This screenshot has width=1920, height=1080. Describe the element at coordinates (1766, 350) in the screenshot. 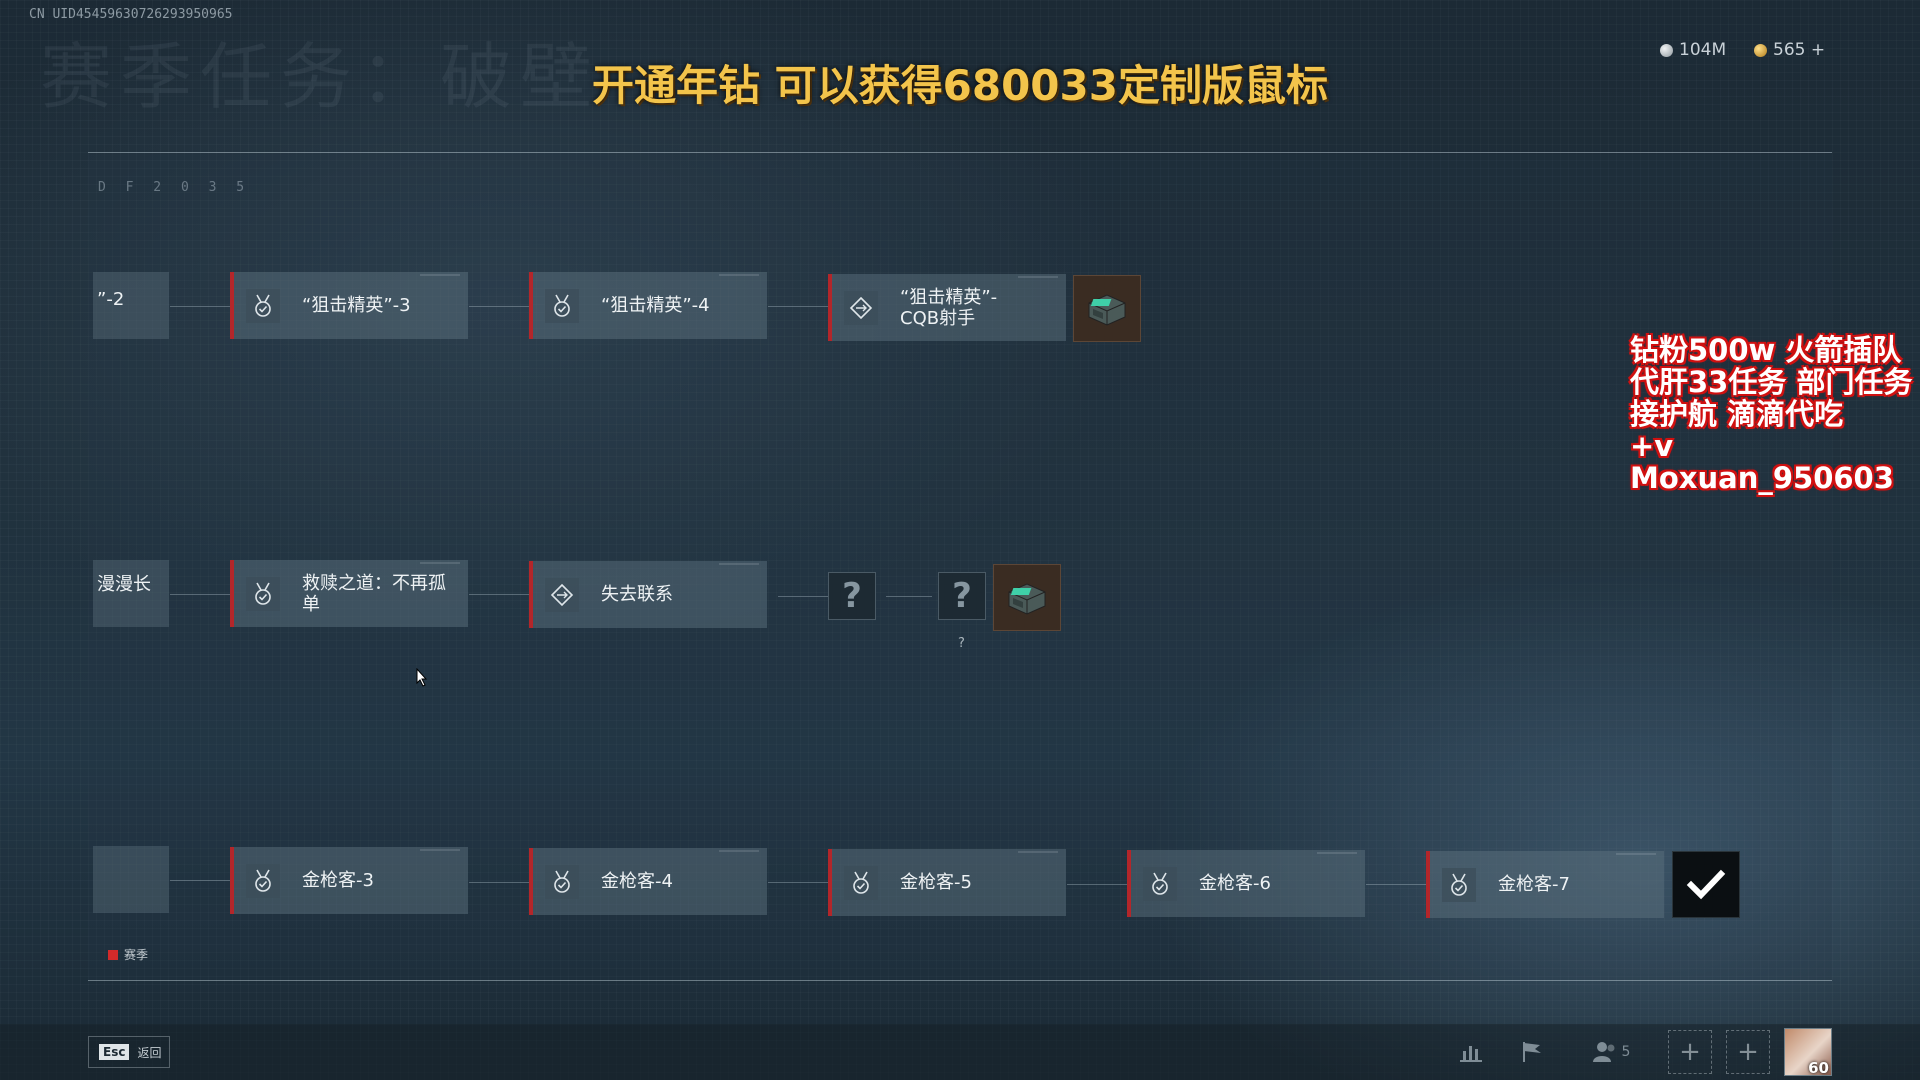

I see `ad-line: 钻粉500w 火箭插队` at that location.